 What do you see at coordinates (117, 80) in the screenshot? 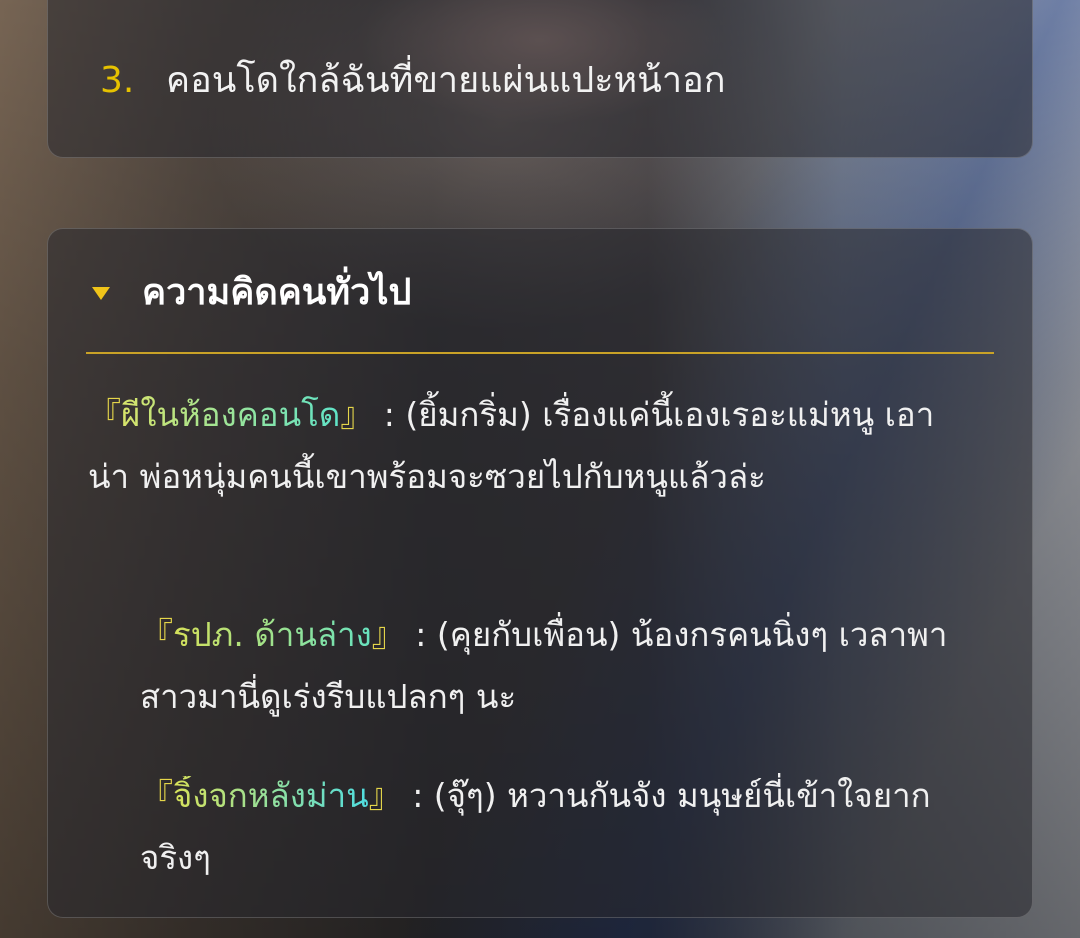
I see `list-item-number: 3.` at bounding box center [117, 80].